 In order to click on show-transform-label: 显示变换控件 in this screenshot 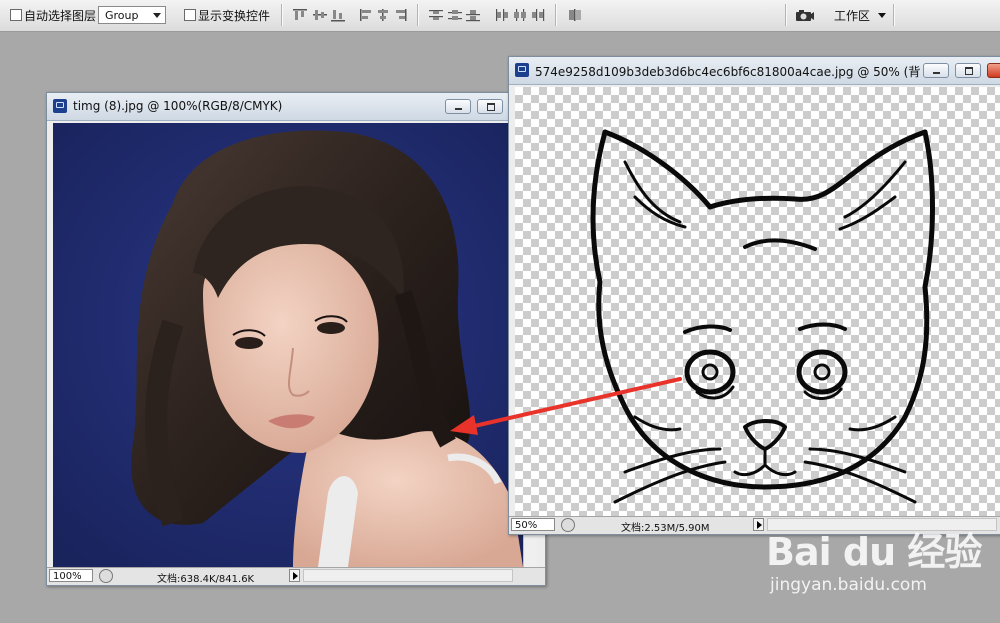, I will do `click(234, 16)`.